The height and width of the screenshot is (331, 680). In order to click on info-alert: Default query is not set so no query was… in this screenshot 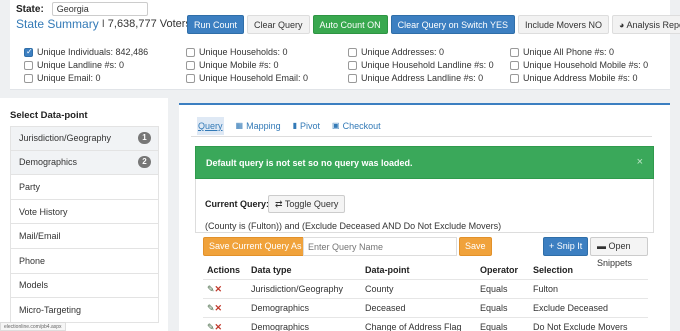, I will do `click(424, 162)`.